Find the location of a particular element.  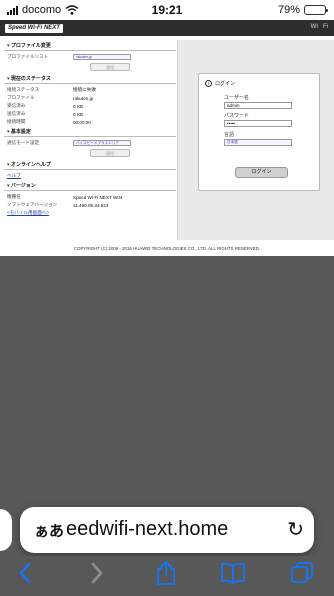

status-right: 79% is located at coordinates (302, 10).